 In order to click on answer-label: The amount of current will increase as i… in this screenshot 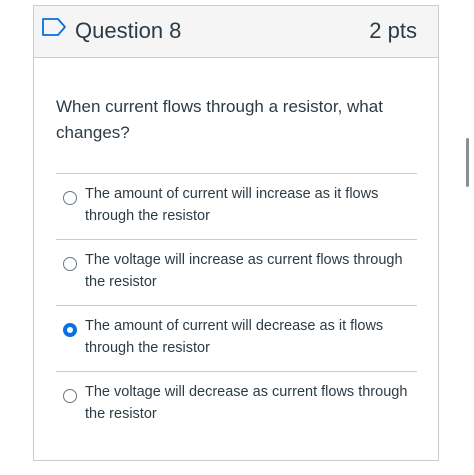, I will do `click(232, 205)`.